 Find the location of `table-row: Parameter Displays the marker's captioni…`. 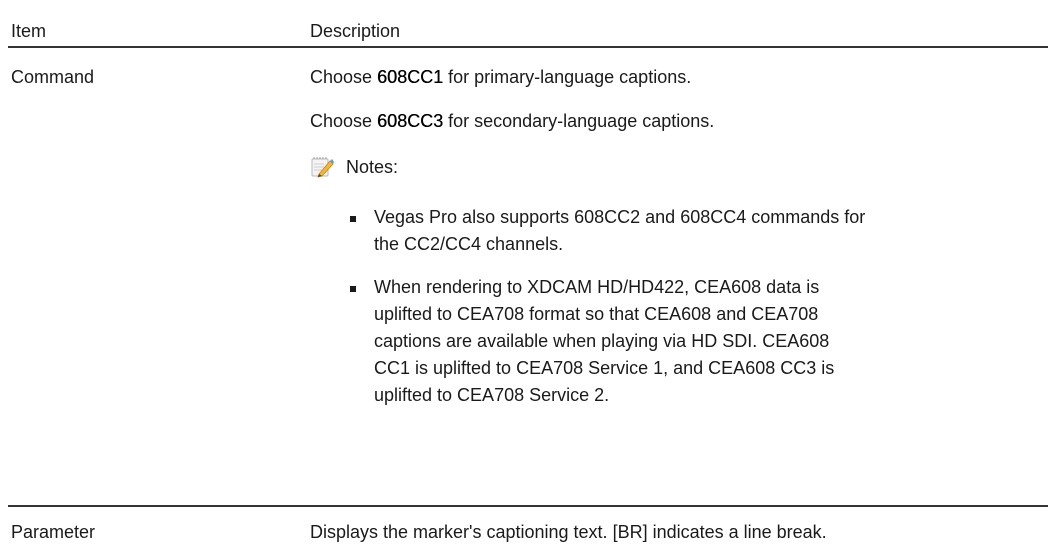

table-row: Parameter Displays the marker's captioni… is located at coordinates (528, 526).